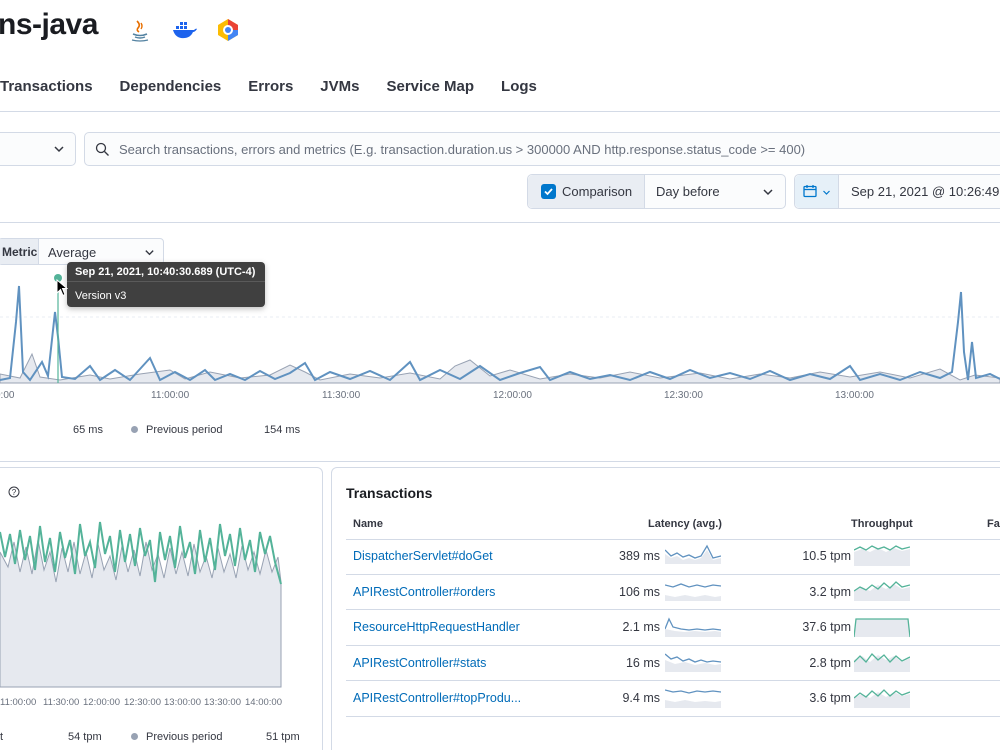 Image resolution: width=1000 pixels, height=750 pixels. What do you see at coordinates (270, 86) in the screenshot?
I see `tab-errors: Errors` at bounding box center [270, 86].